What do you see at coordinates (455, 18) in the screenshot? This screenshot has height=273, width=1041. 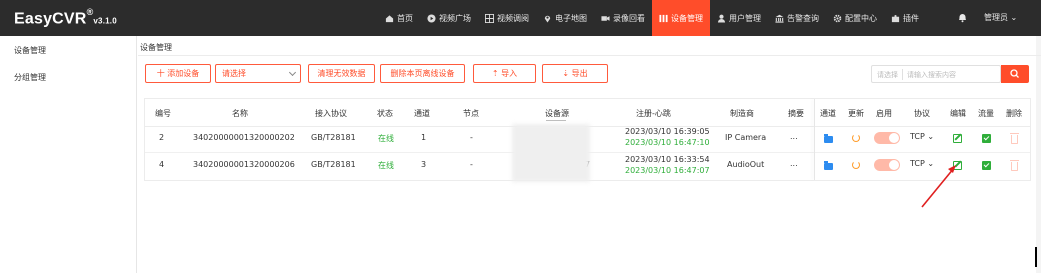 I see `nav-video-square-label: 视频广场` at bounding box center [455, 18].